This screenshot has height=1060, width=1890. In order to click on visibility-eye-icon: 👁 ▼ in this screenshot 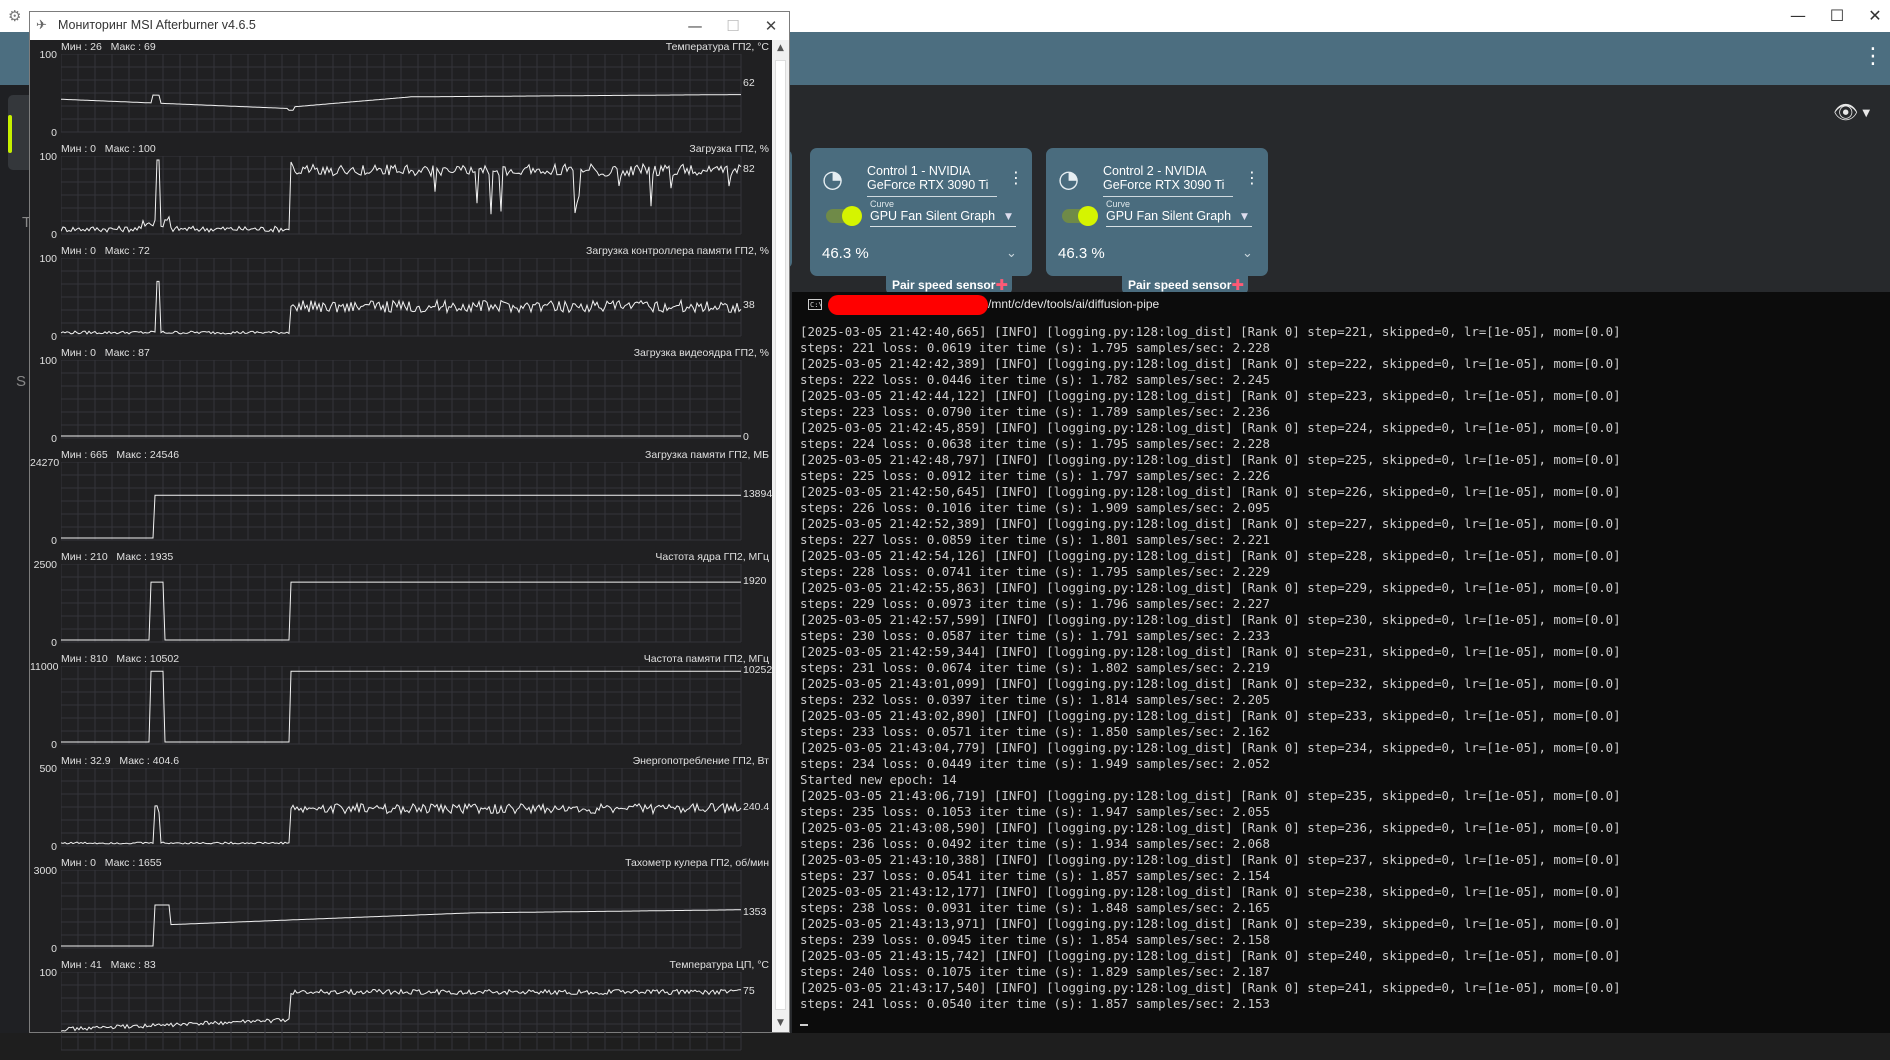, I will do `click(1856, 112)`.